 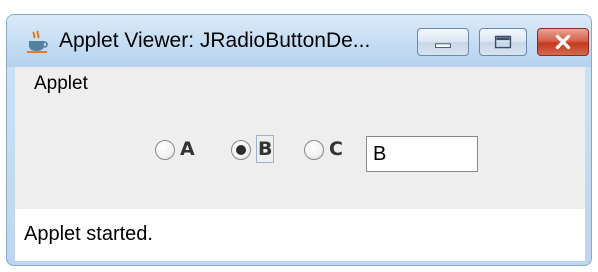 I want to click on close-icon, so click(x=563, y=42).